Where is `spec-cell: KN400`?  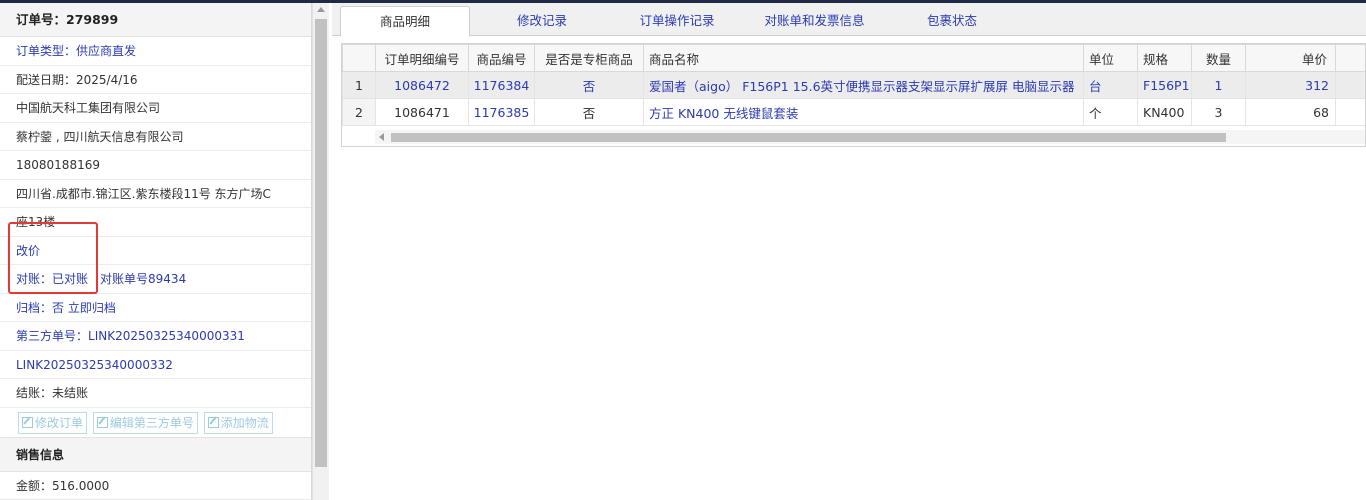
spec-cell: KN400 is located at coordinates (1164, 112).